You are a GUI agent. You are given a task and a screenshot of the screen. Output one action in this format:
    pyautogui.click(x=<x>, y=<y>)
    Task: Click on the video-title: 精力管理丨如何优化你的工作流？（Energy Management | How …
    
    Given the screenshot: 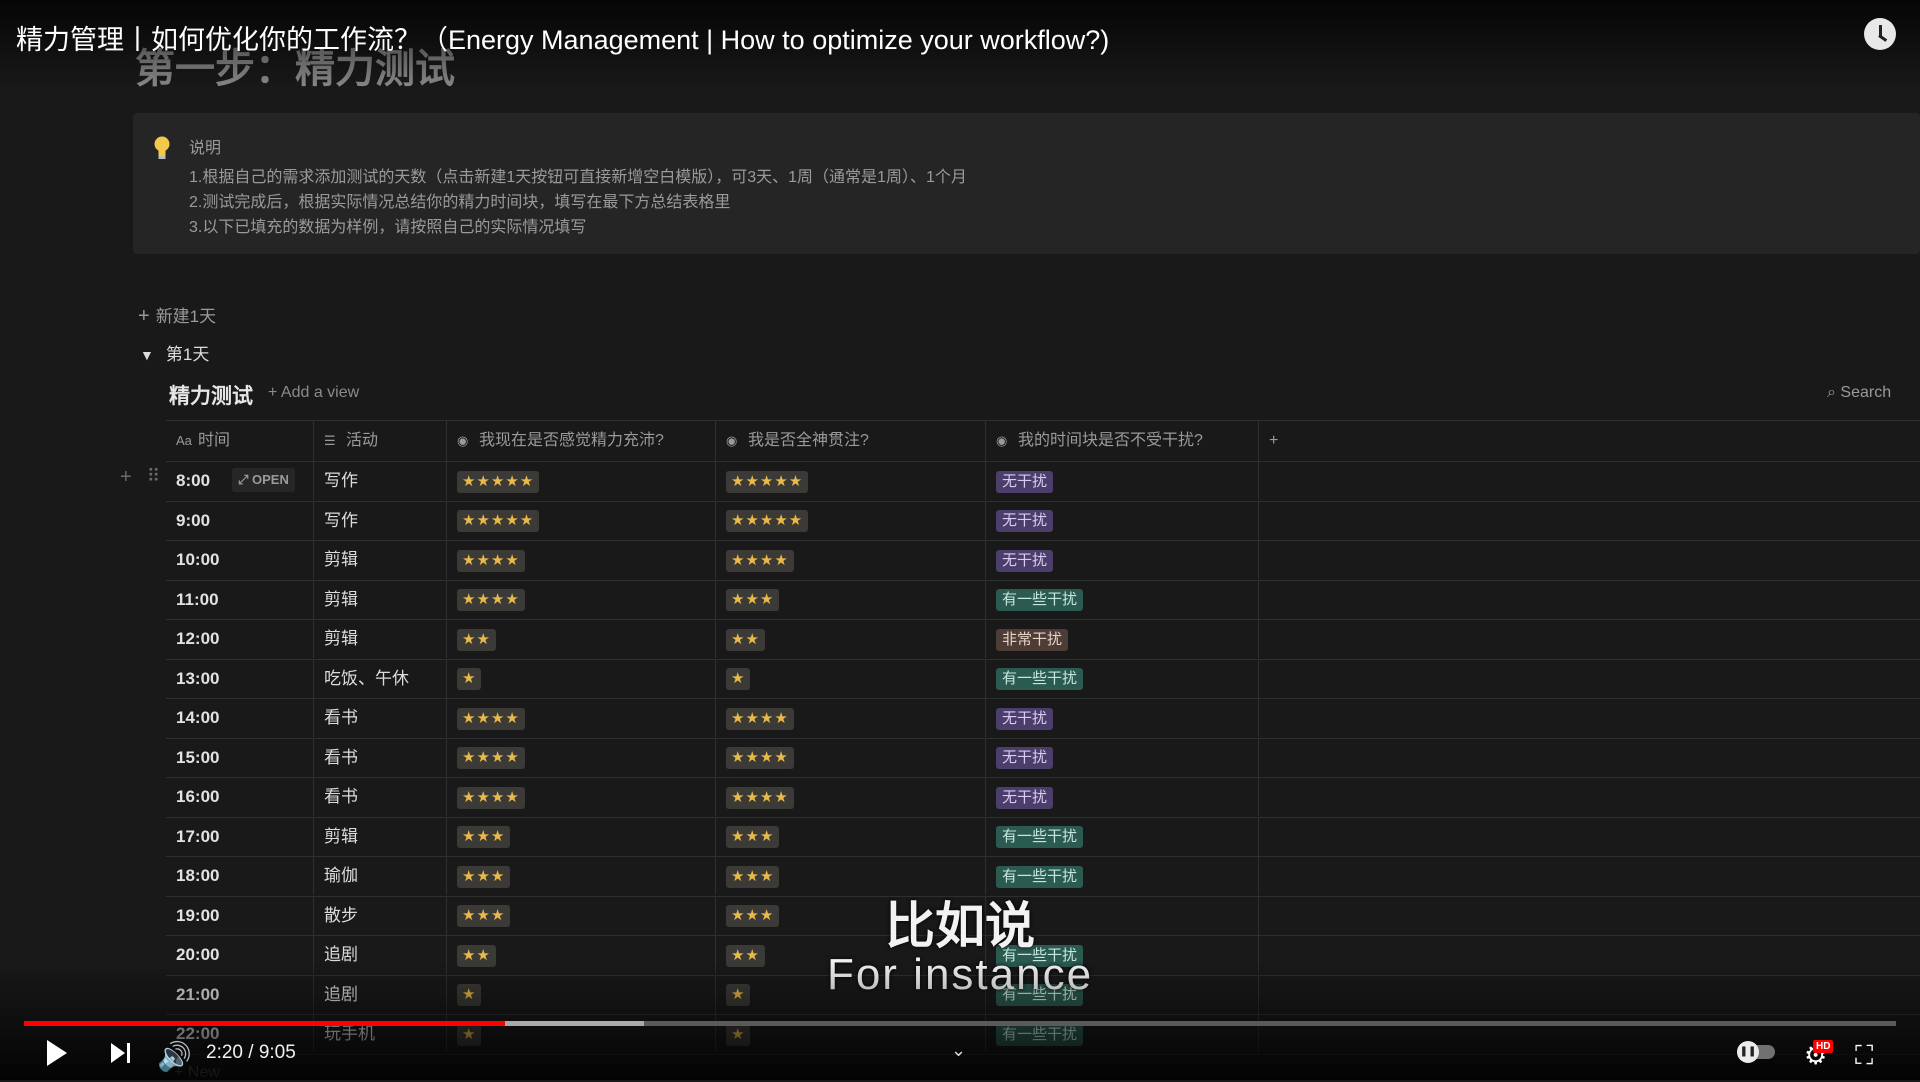 What is the action you would take?
    pyautogui.click(x=562, y=37)
    